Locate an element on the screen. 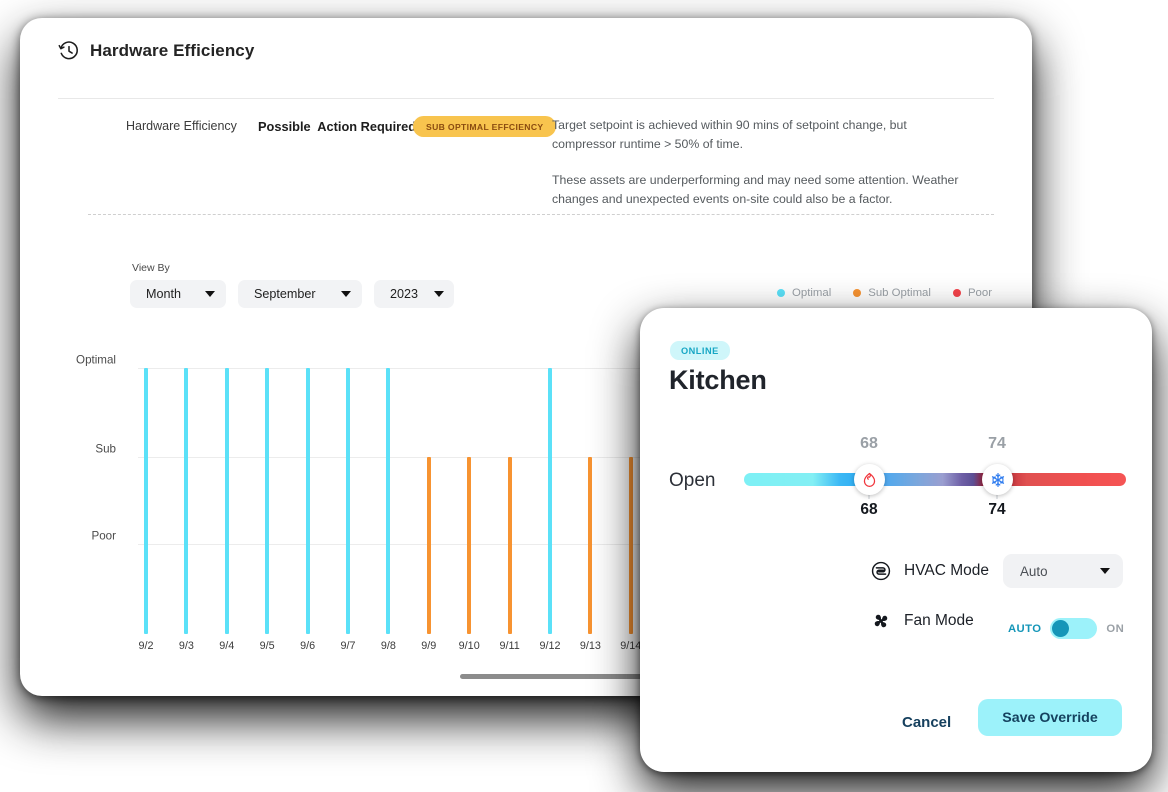 Image resolution: width=1168 pixels, height=792 pixels. cool-setpoint-value: 74 is located at coordinates (997, 509).